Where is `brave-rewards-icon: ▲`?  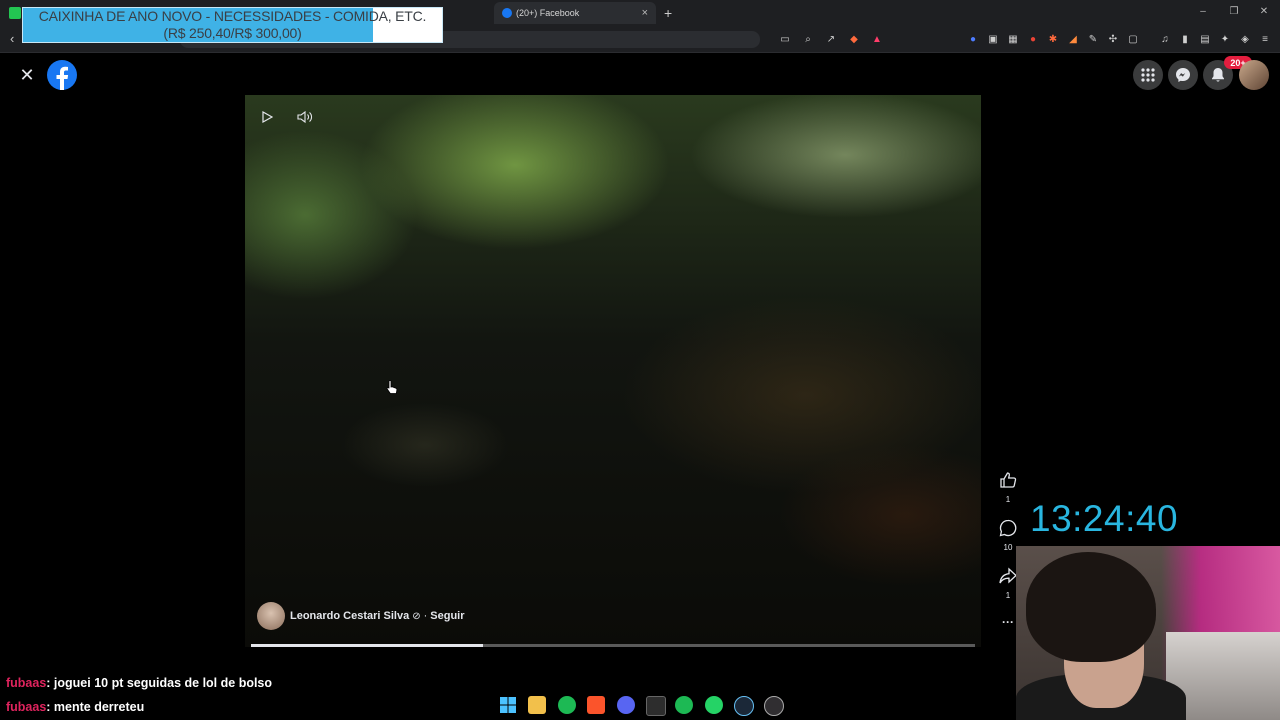 brave-rewards-icon: ▲ is located at coordinates (877, 39).